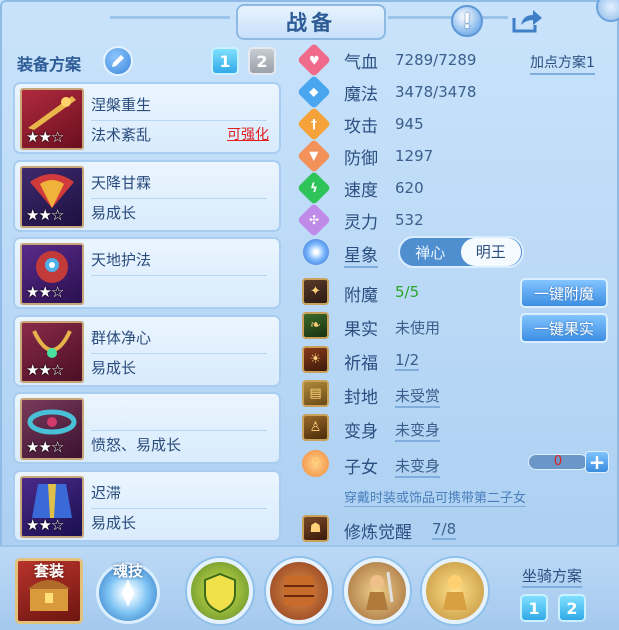 The width and height of the screenshot is (619, 630). I want to click on fruit-icon: ❧, so click(315, 325).